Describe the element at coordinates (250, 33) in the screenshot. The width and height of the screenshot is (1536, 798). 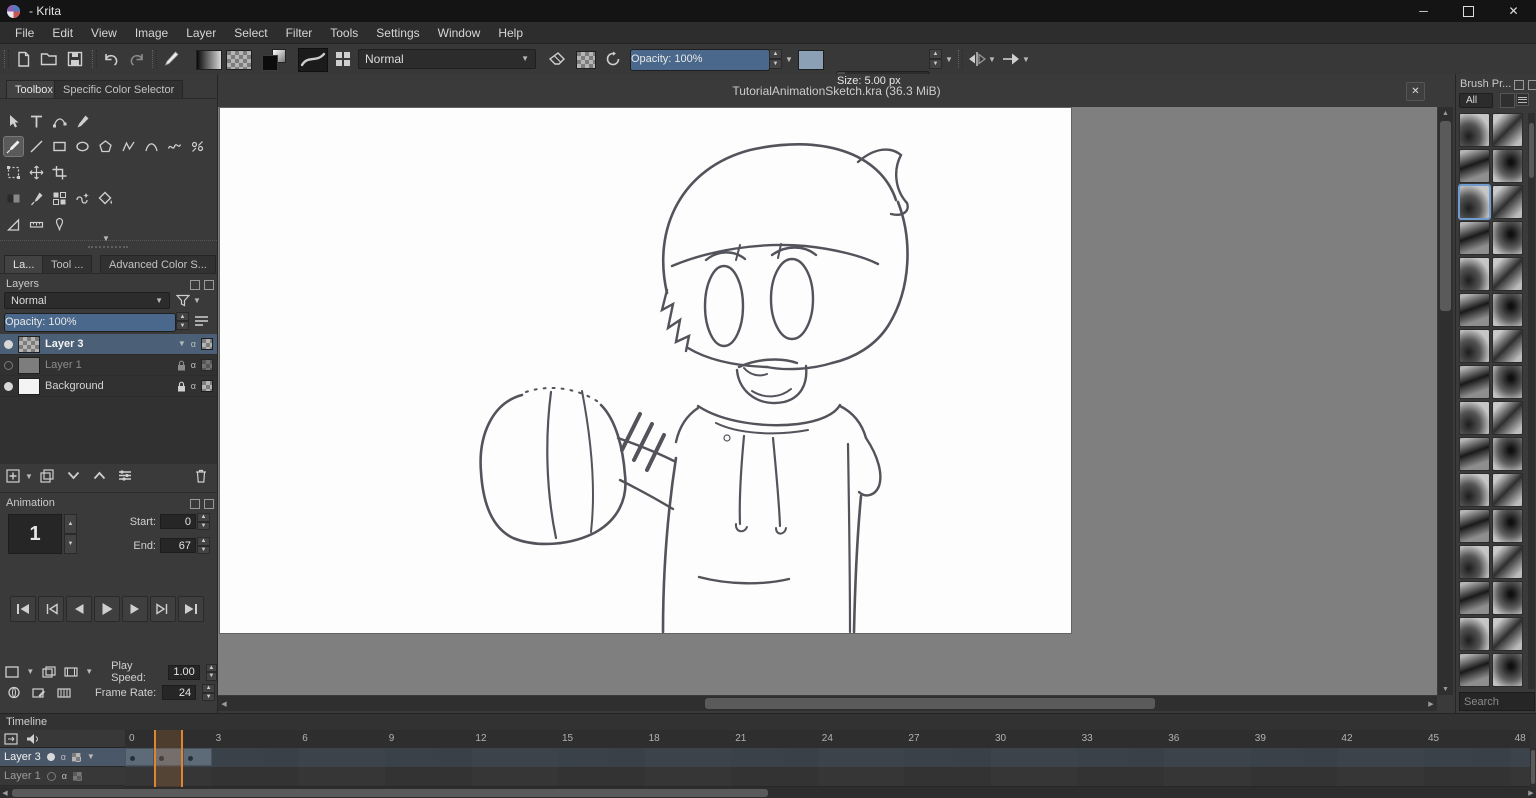
I see `menu-select: Select` at that location.